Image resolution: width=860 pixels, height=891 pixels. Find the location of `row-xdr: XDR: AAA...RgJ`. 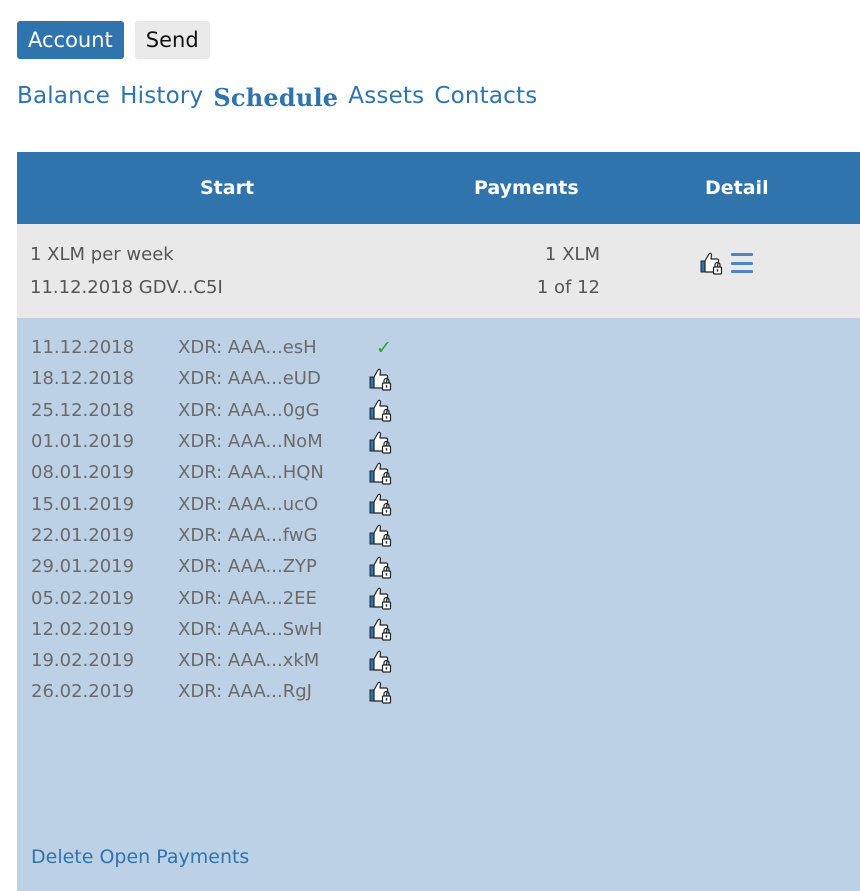

row-xdr: XDR: AAA...RgJ is located at coordinates (273, 691).